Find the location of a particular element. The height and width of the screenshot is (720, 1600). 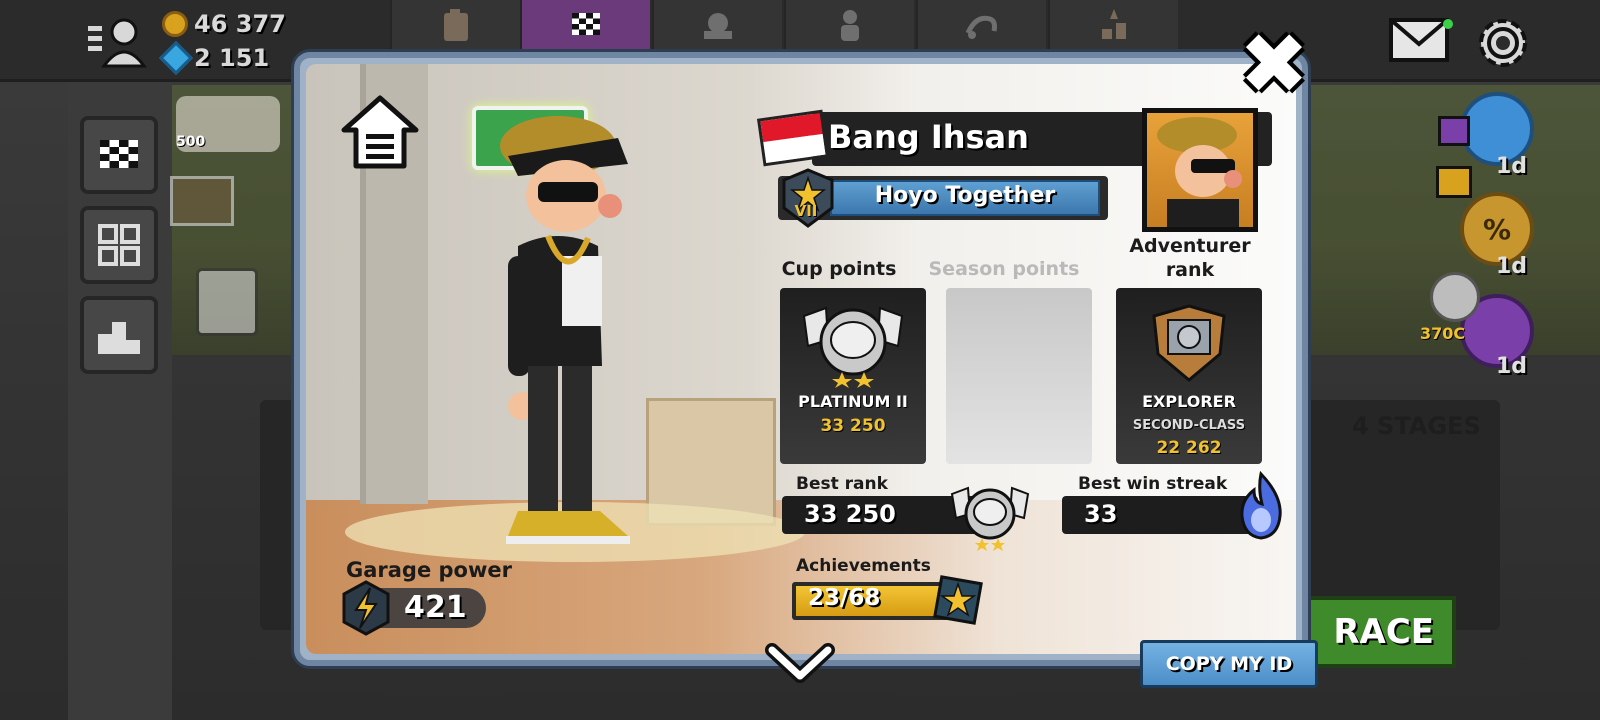

blue-flame-icon is located at coordinates (1261, 506).